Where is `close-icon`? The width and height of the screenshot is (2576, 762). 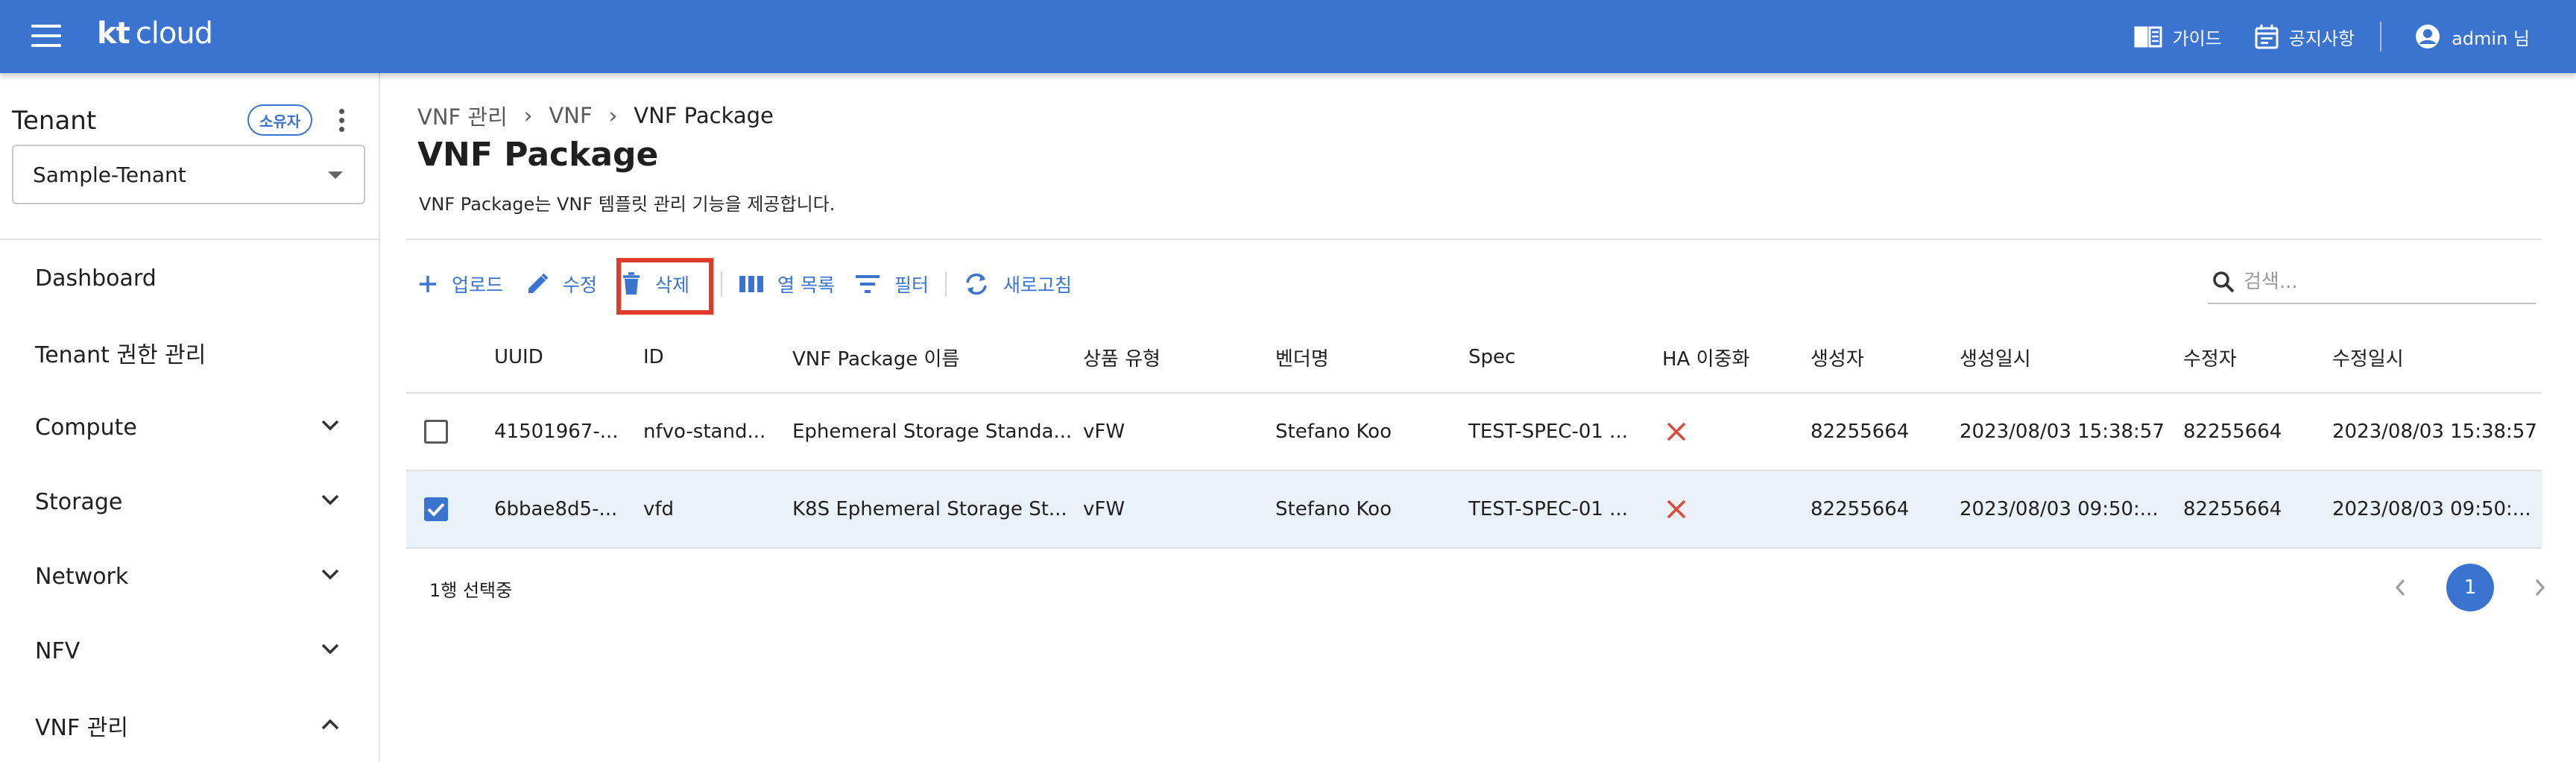
close-icon is located at coordinates (1676, 509).